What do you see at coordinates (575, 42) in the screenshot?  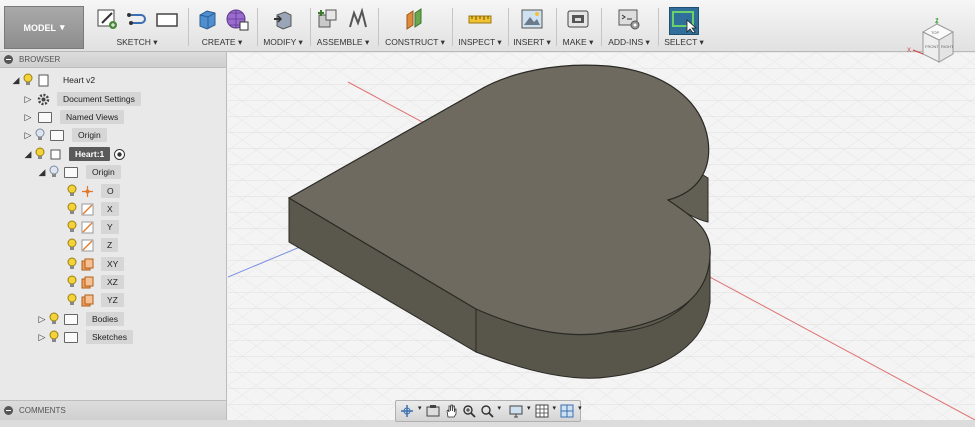 I see `make-menu-label: MAKE` at bounding box center [575, 42].